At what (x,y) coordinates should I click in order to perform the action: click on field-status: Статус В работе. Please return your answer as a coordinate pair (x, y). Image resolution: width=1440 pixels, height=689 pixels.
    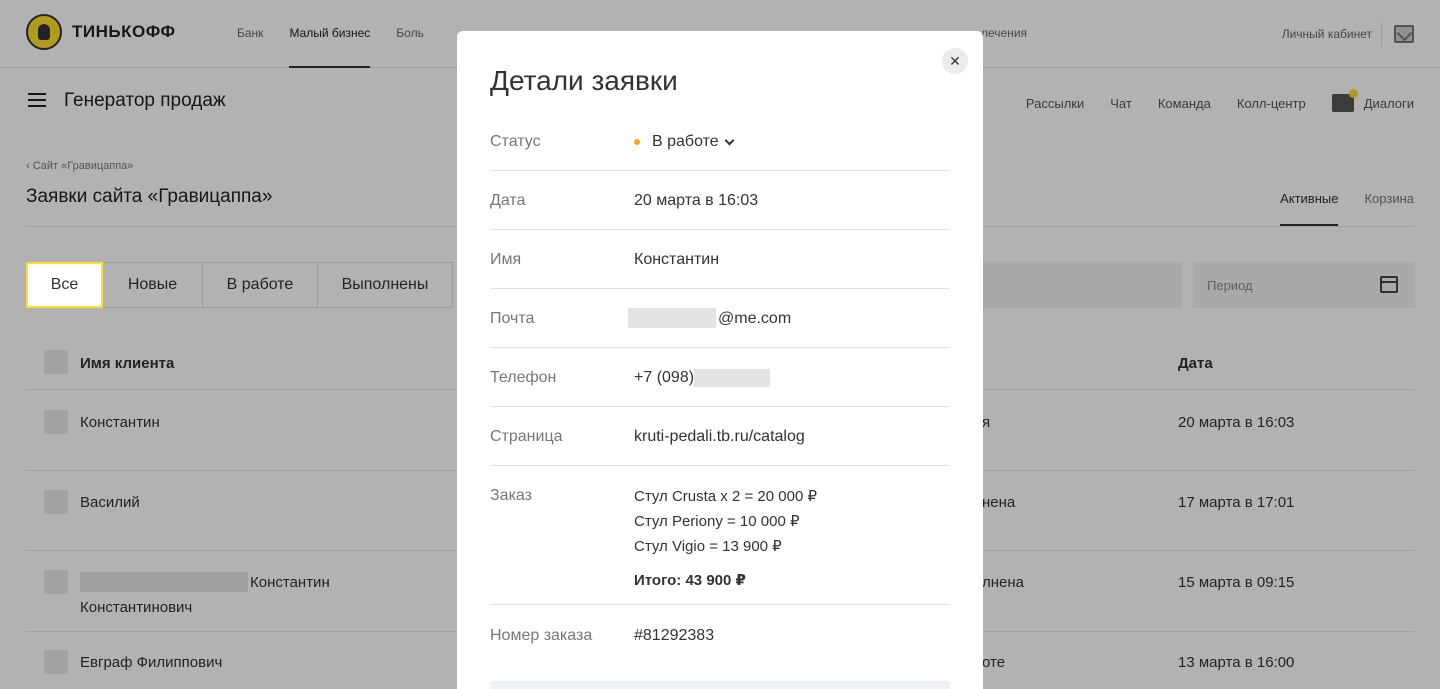
    Looking at the image, I should click on (720, 146).